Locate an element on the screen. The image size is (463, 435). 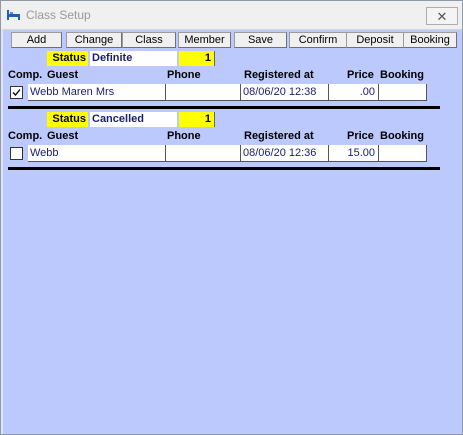
guest-cell: Webb is located at coordinates (97, 153).